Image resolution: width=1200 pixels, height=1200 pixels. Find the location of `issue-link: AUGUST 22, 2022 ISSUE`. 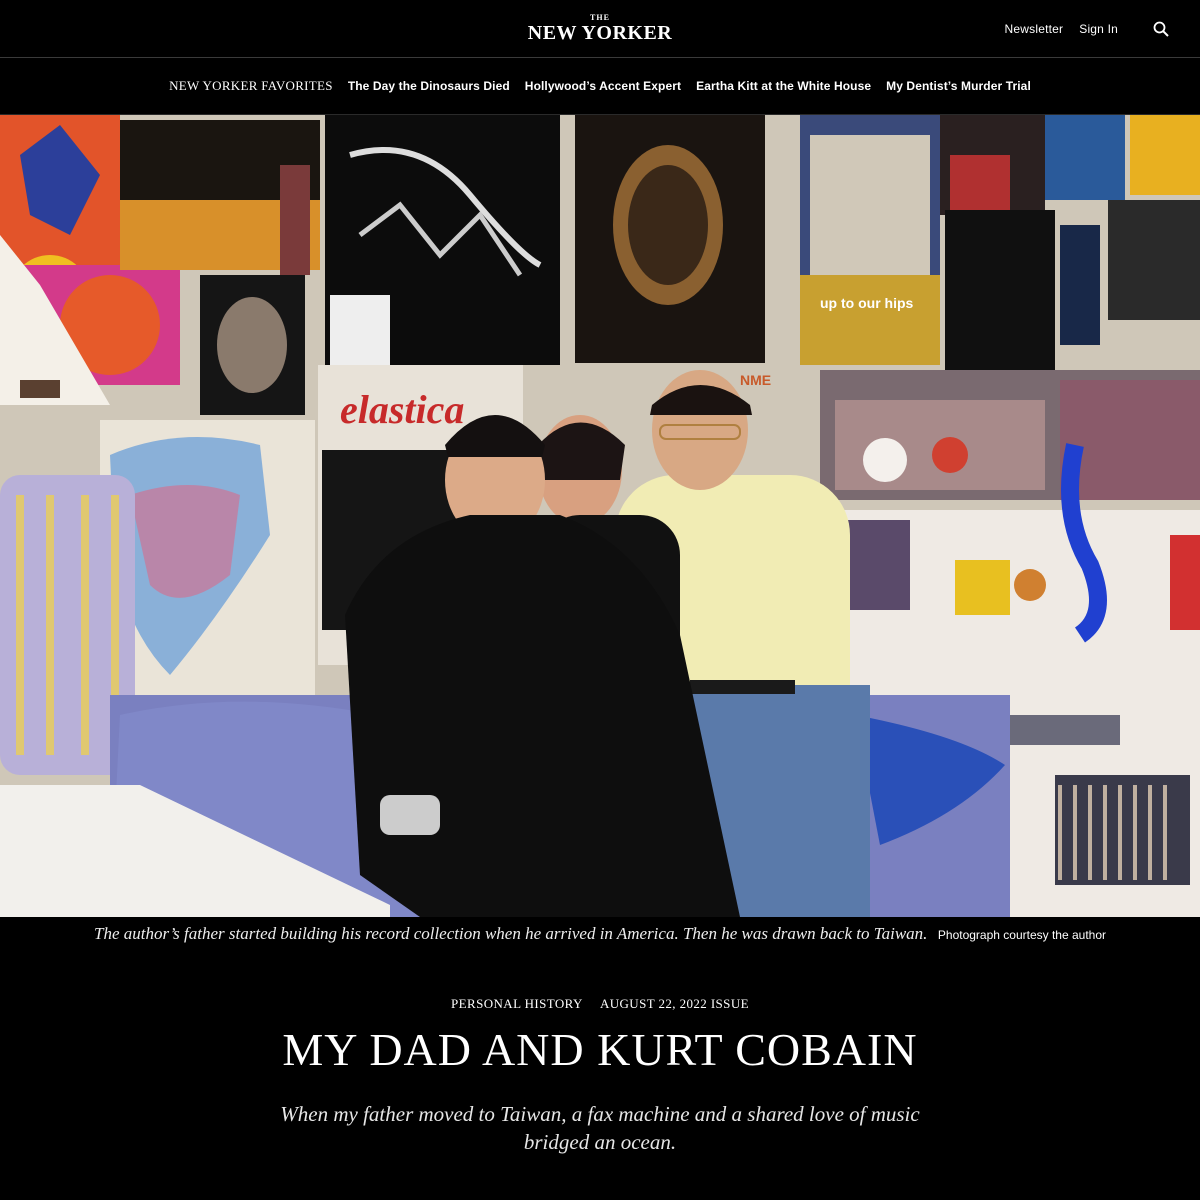

issue-link: AUGUST 22, 2022 ISSUE is located at coordinates (674, 1003).